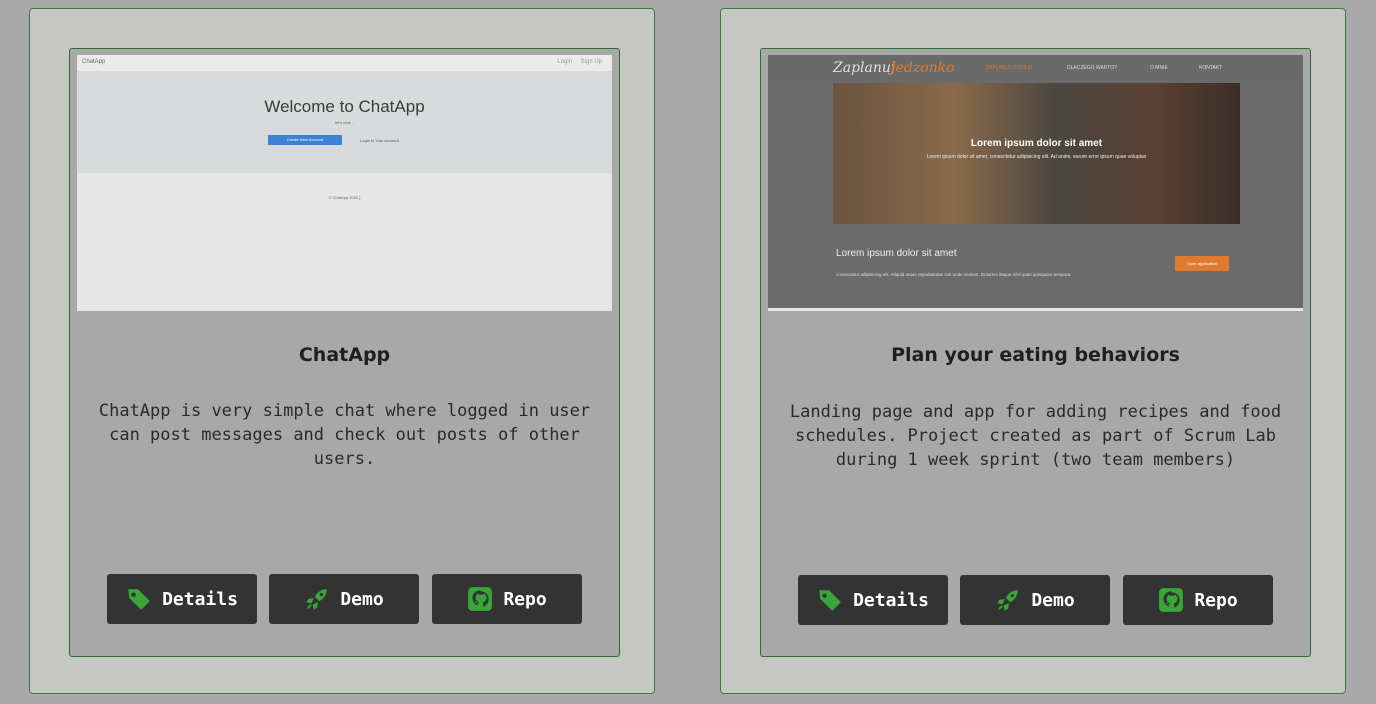 This screenshot has width=1376, height=704. What do you see at coordinates (344, 197) in the screenshot?
I see `preview-footer: © ChatApp 2020 ]` at bounding box center [344, 197].